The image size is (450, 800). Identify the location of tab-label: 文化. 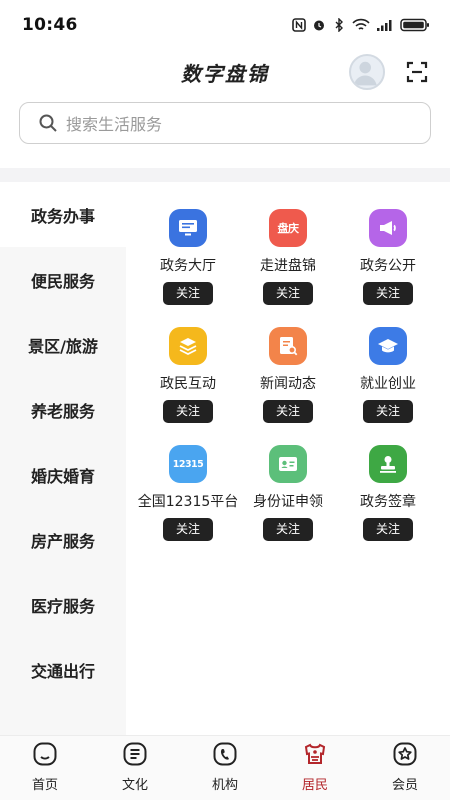
(134, 785).